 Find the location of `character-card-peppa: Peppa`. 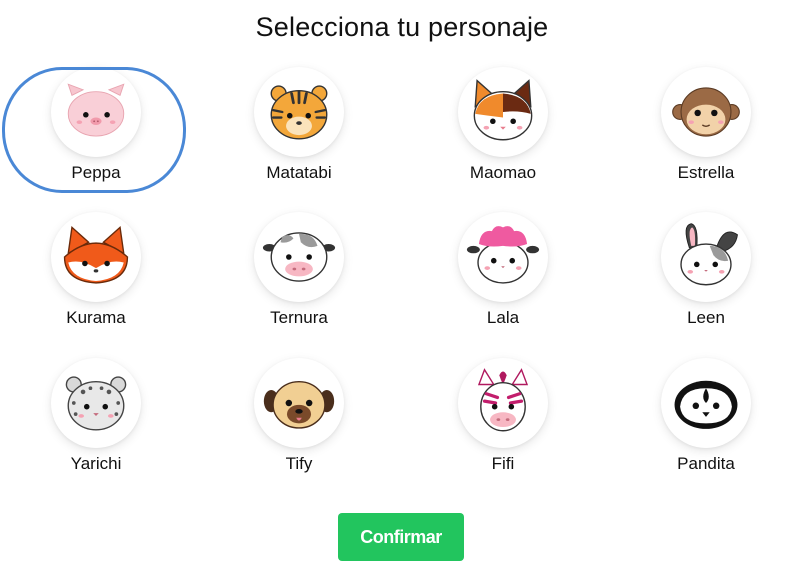

character-card-peppa: Peppa is located at coordinates (96, 132).